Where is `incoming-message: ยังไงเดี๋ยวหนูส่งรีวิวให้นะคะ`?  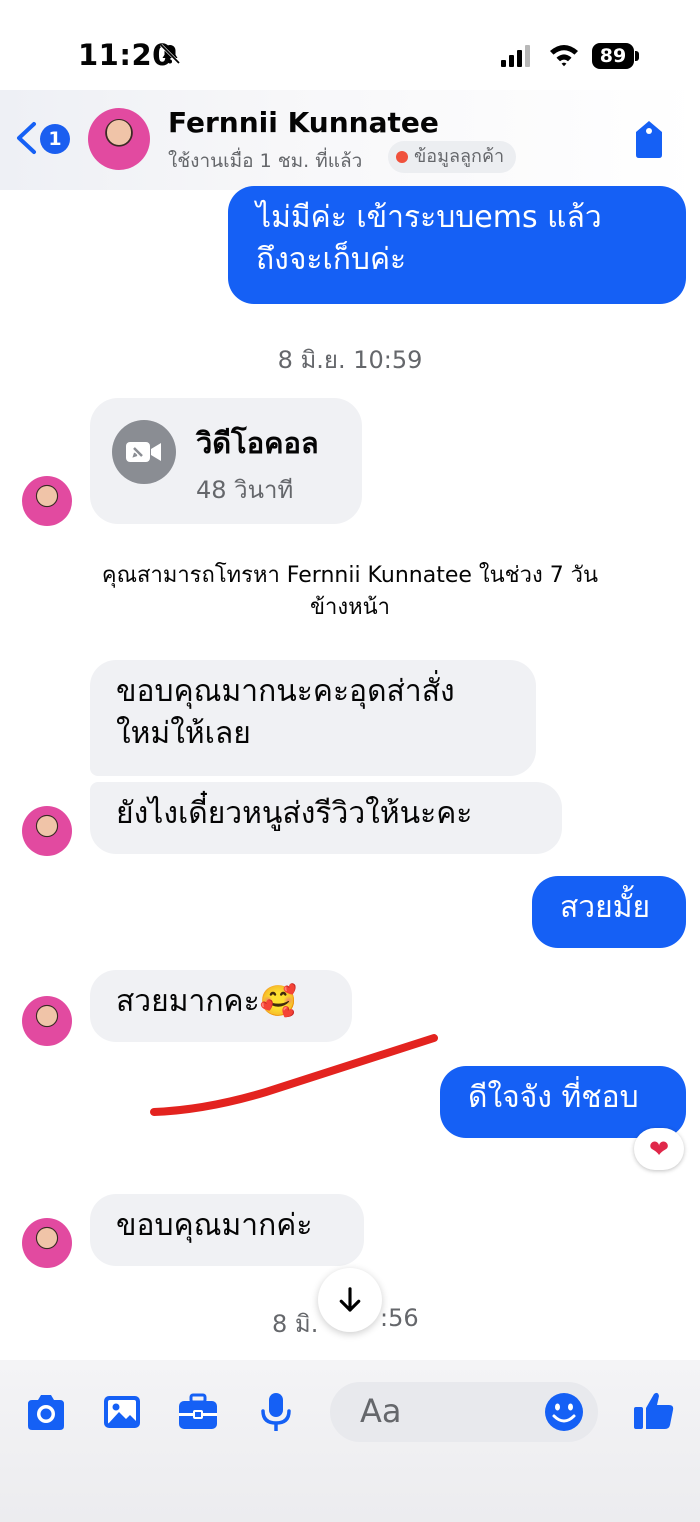
incoming-message: ยังไงเดี๋ยวหนูส่งรีวิวให้นะคะ is located at coordinates (326, 818).